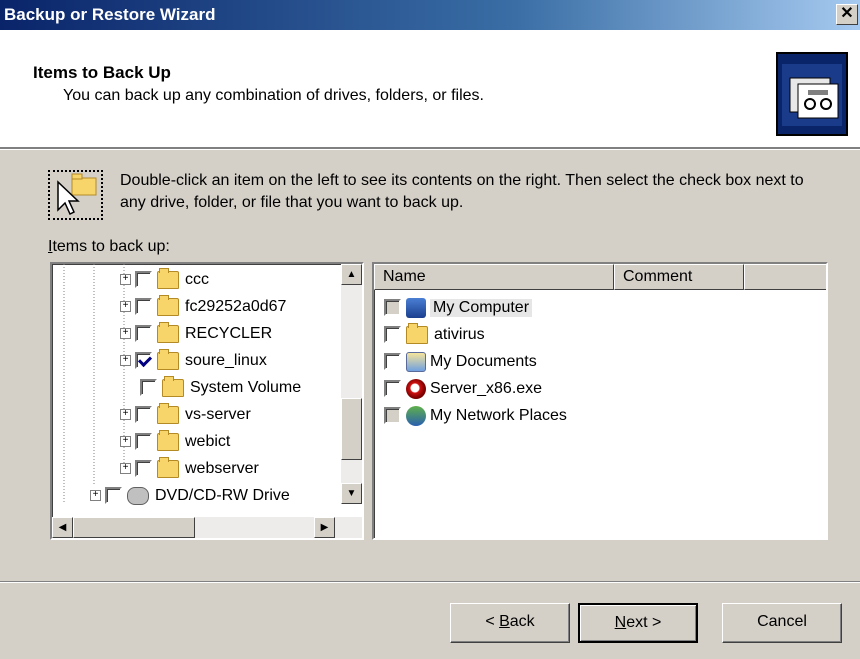  Describe the element at coordinates (492, 621) in the screenshot. I see `back-prefix: <` at that location.